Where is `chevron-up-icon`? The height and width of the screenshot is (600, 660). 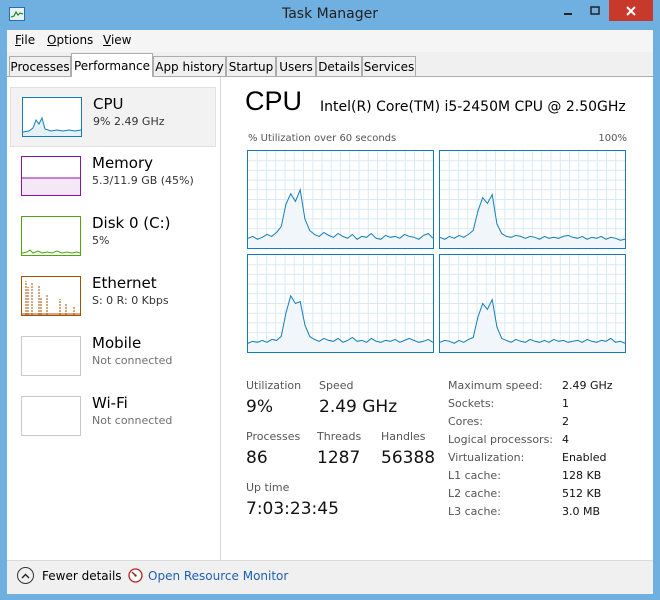
chevron-up-icon is located at coordinates (25, 575).